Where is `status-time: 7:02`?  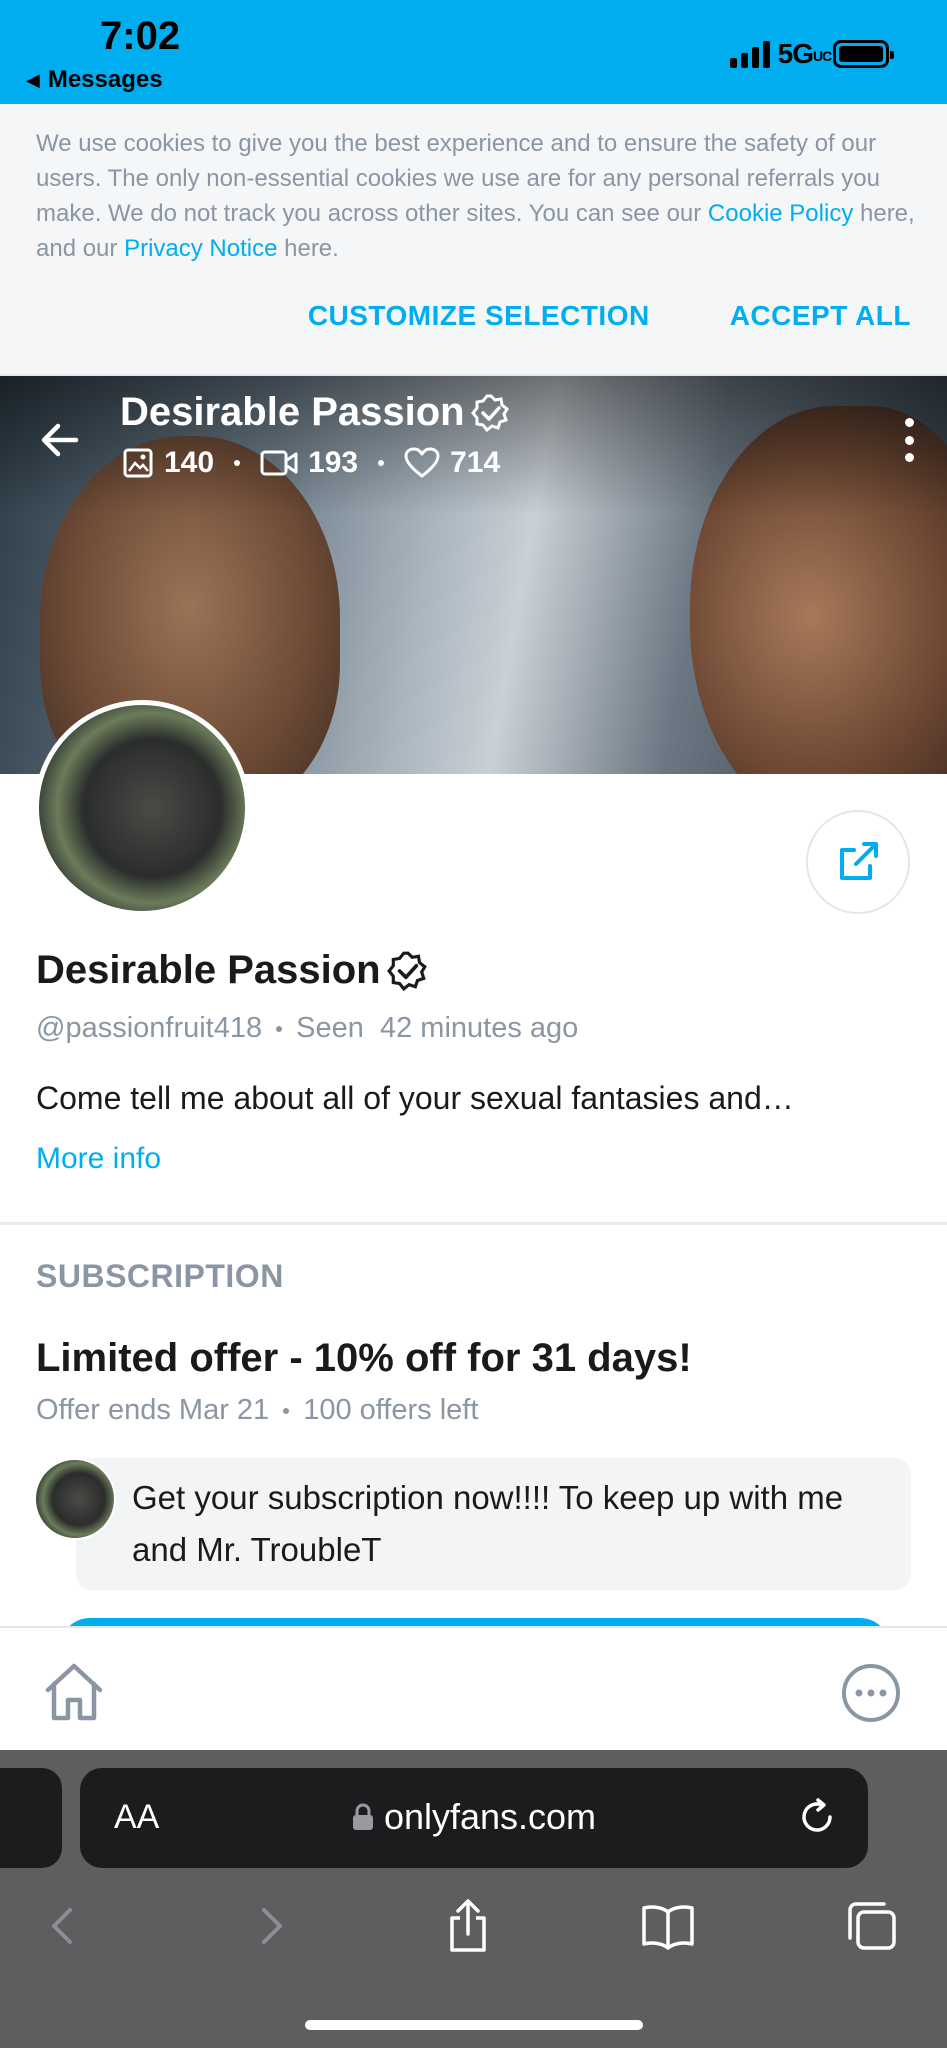
status-time: 7:02 is located at coordinates (140, 36).